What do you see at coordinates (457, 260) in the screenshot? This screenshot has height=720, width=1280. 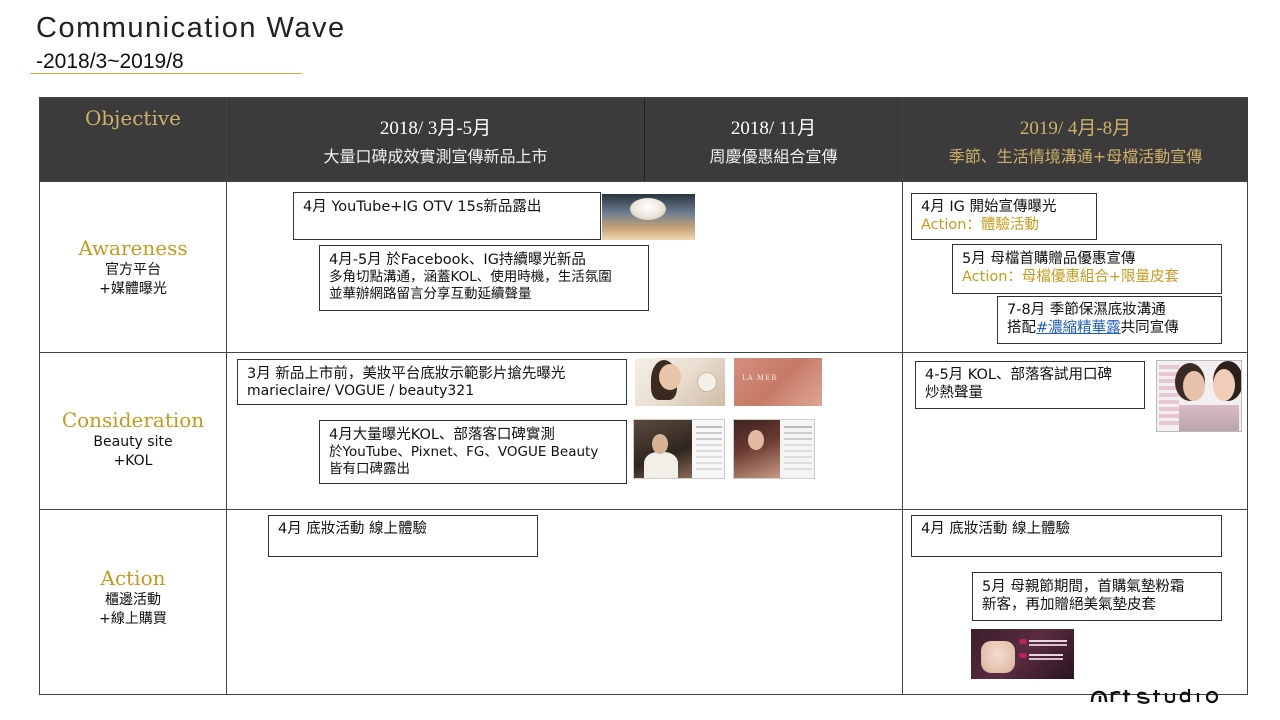 I see `box-line: 4月-5月 於Facebook、IG持續曝光新品` at bounding box center [457, 260].